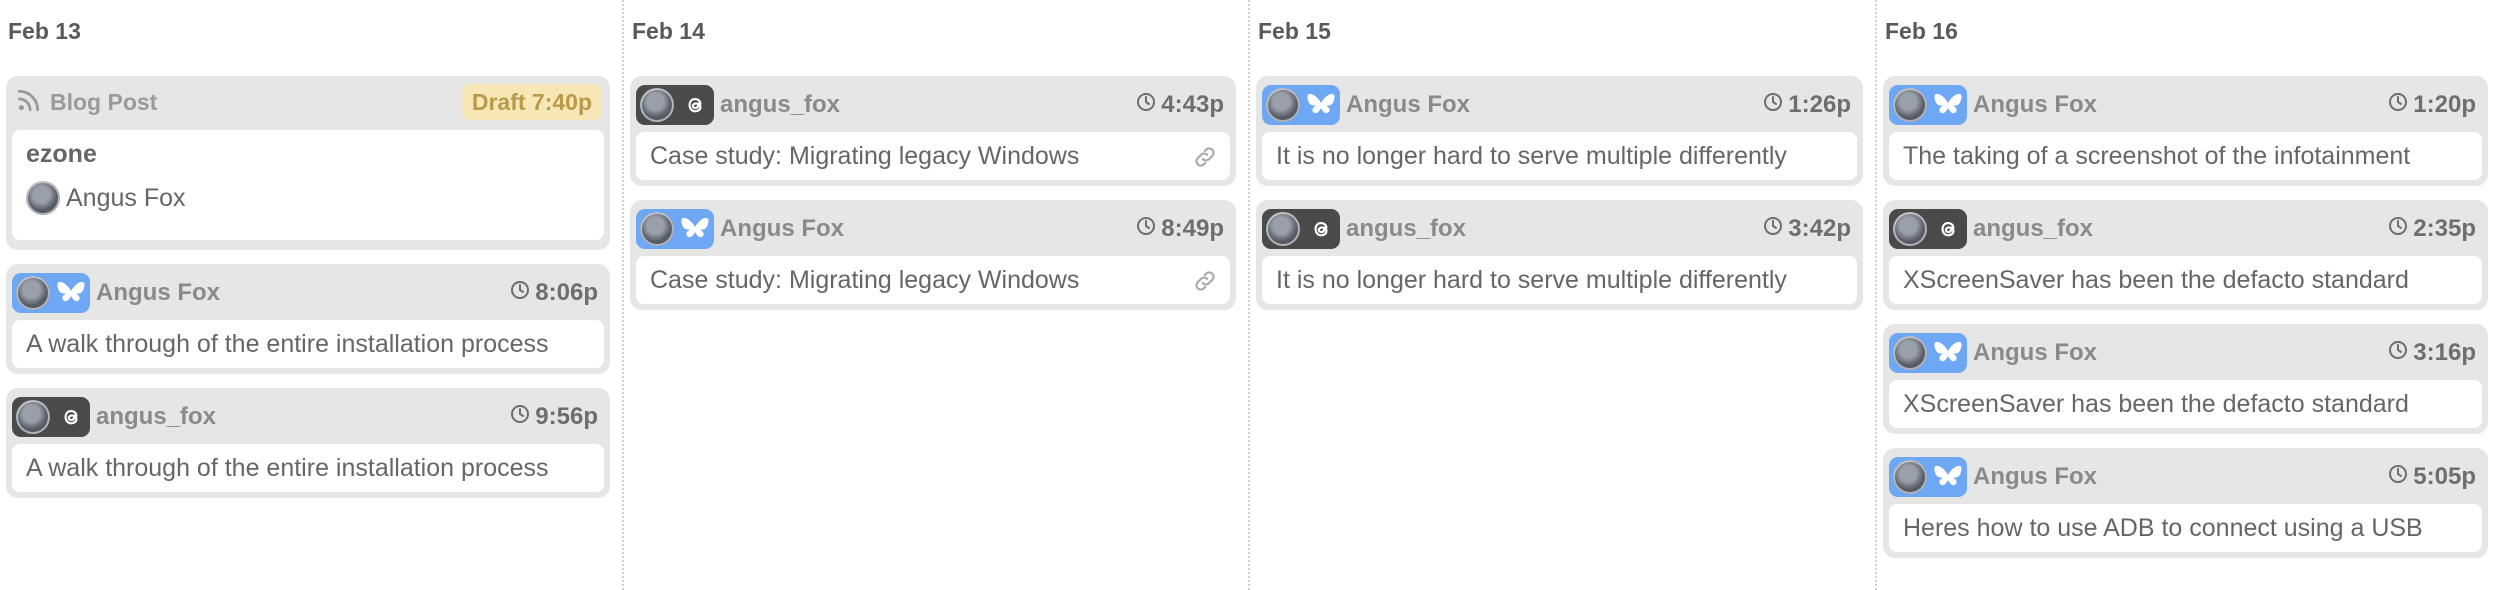  Describe the element at coordinates (933, 105) in the screenshot. I see `post-header: angus_fox 4:43p` at that location.